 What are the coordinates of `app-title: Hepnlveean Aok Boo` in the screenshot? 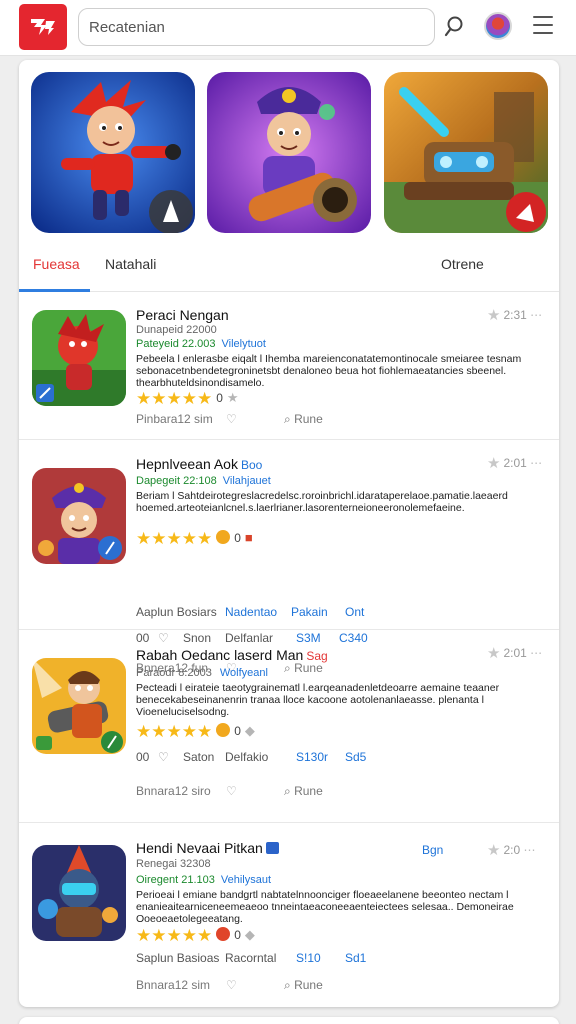 It's located at (199, 464).